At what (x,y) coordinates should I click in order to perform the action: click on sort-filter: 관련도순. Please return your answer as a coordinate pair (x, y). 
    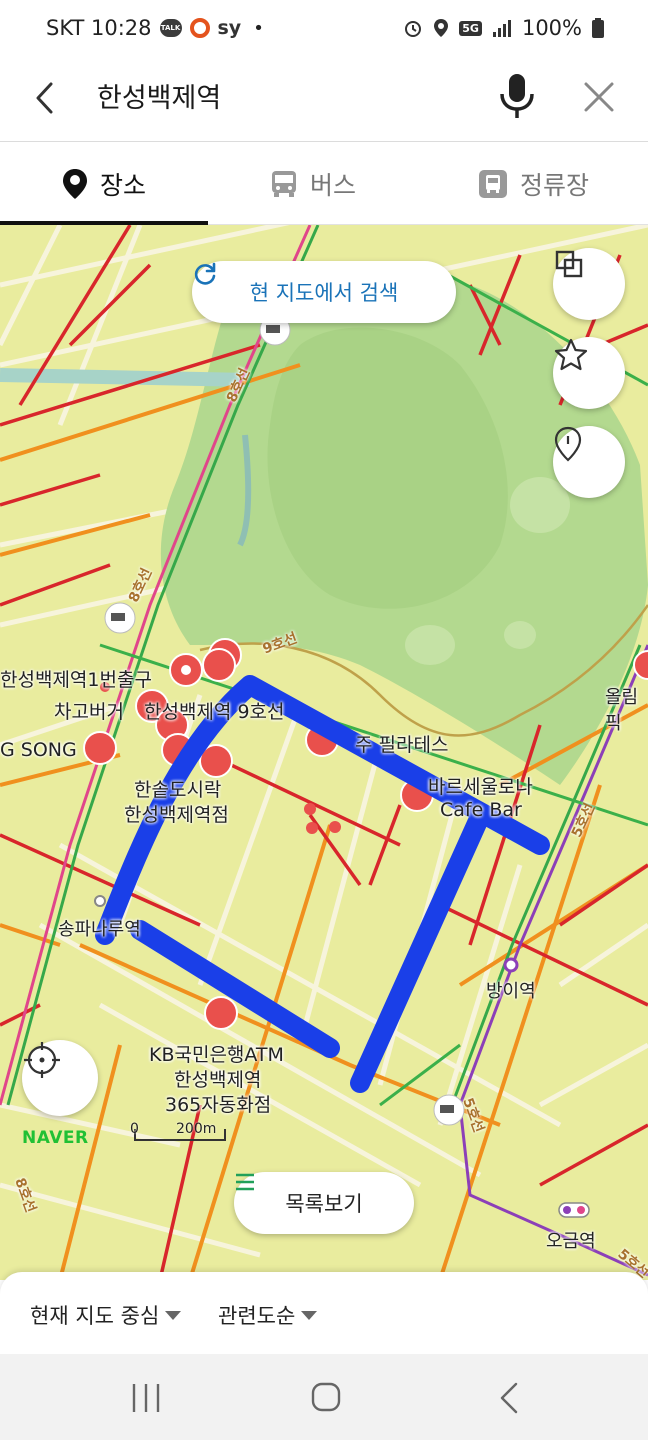
    Looking at the image, I should click on (268, 1315).